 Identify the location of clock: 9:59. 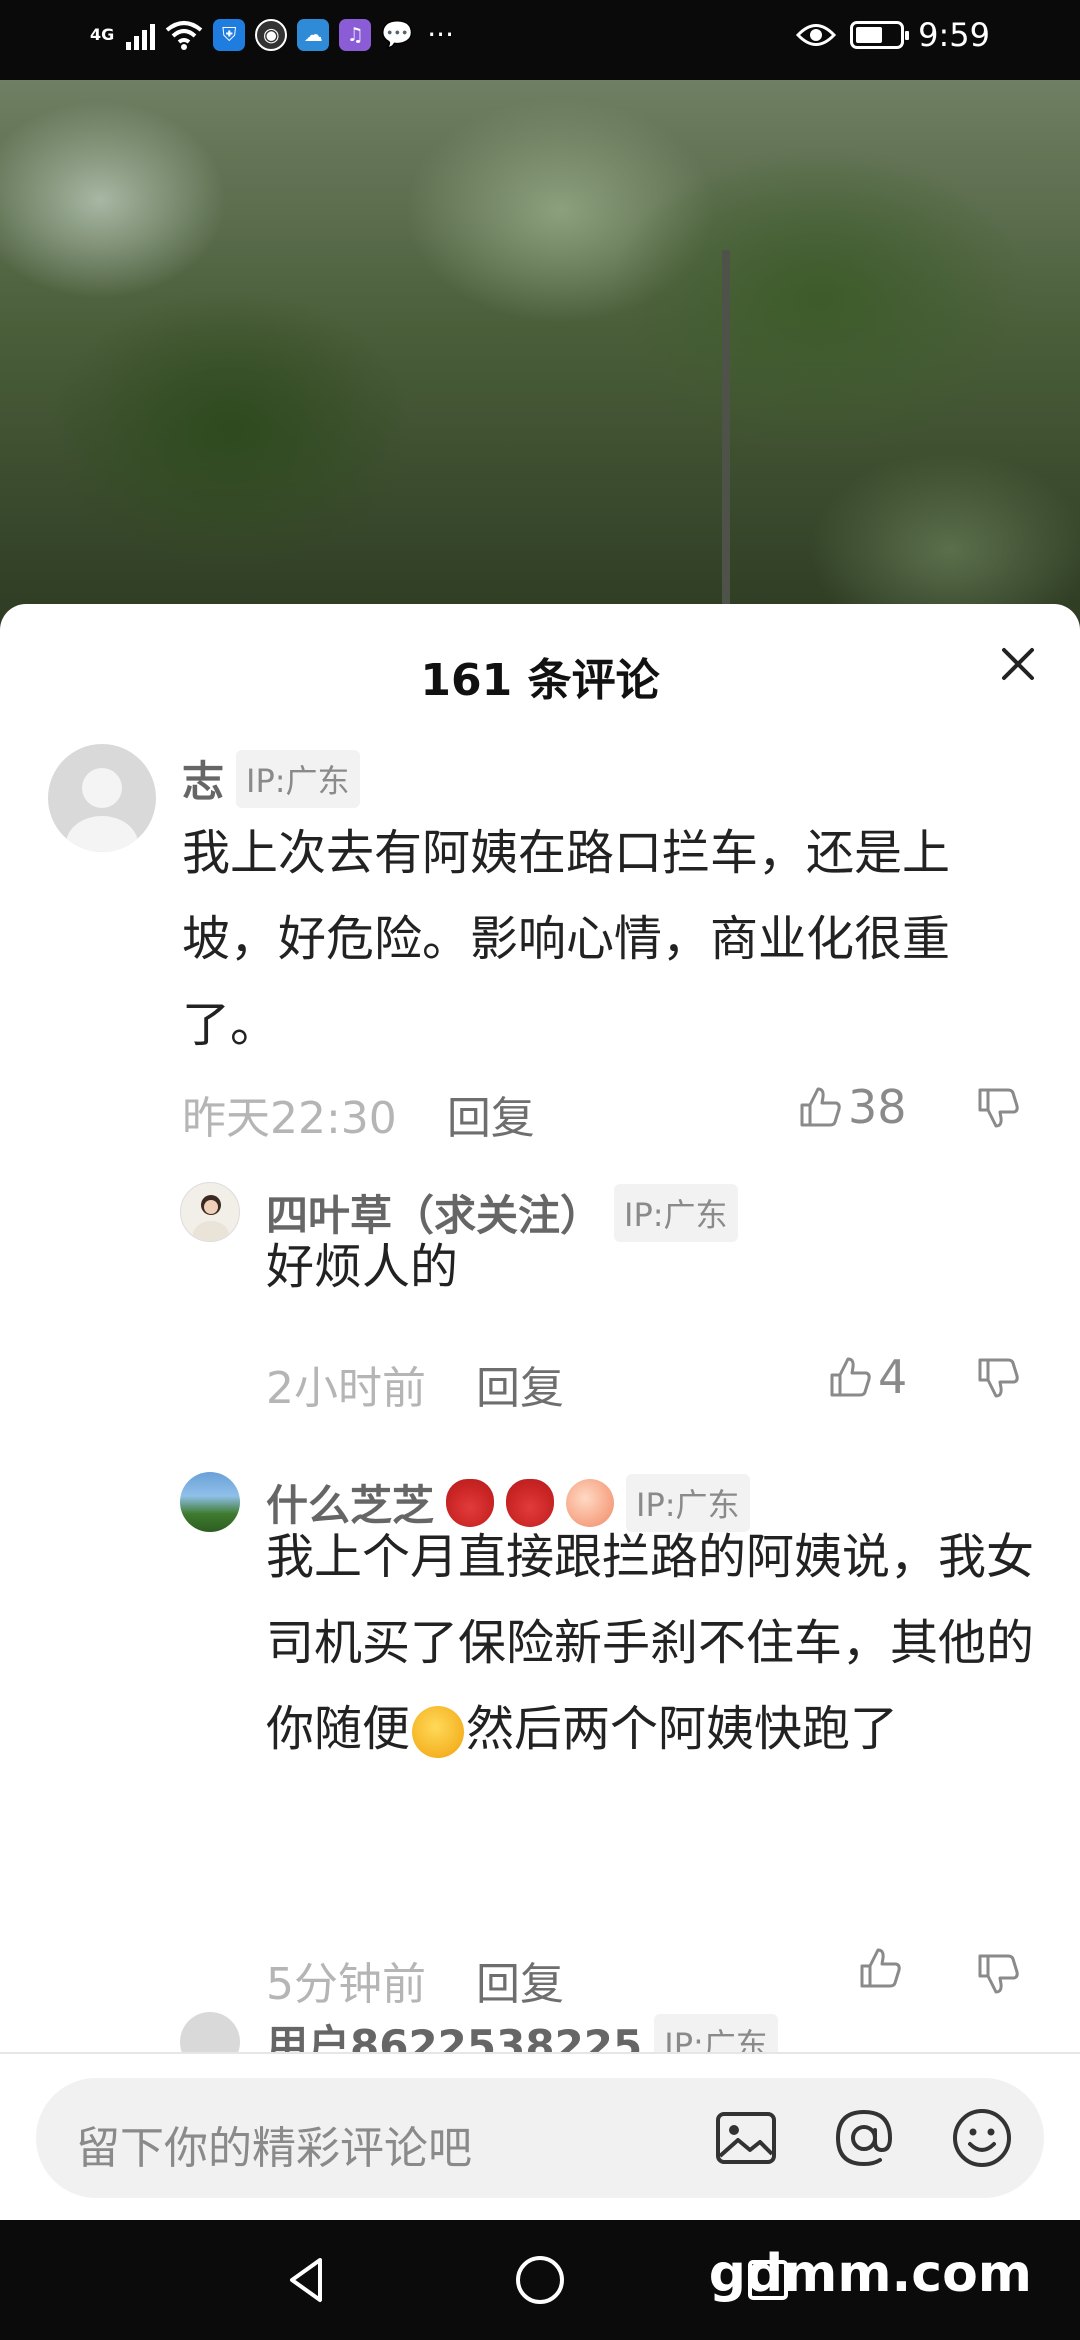
(954, 35).